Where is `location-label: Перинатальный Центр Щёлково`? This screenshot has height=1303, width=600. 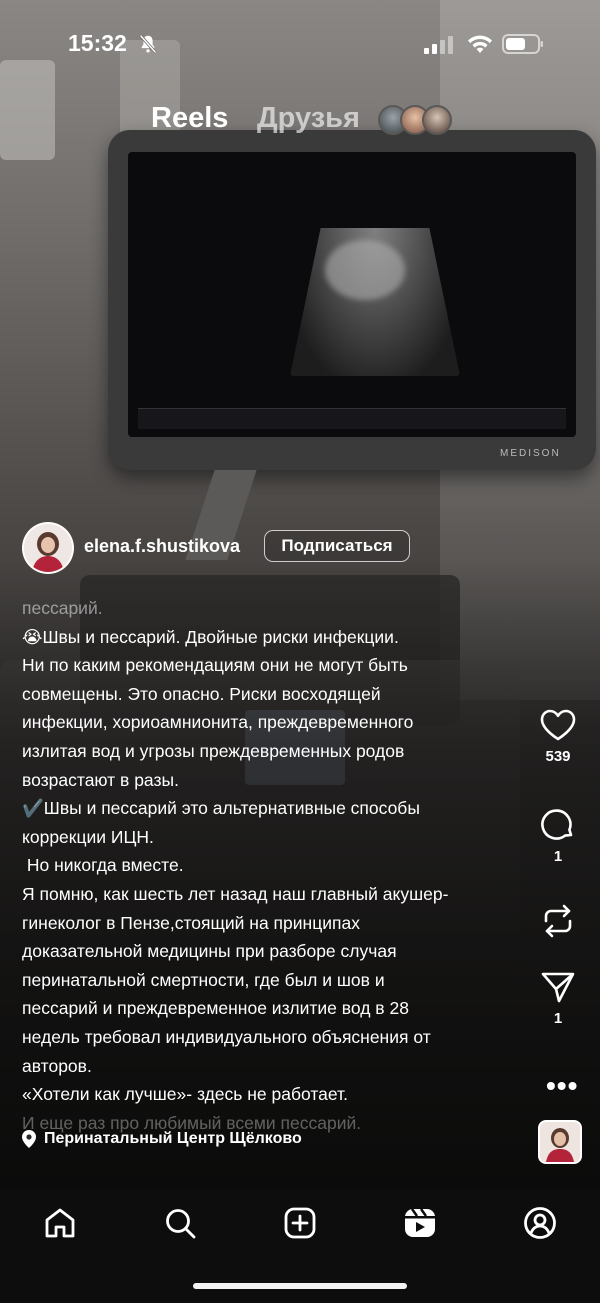 location-label: Перинатальный Центр Щёлково is located at coordinates (173, 1138).